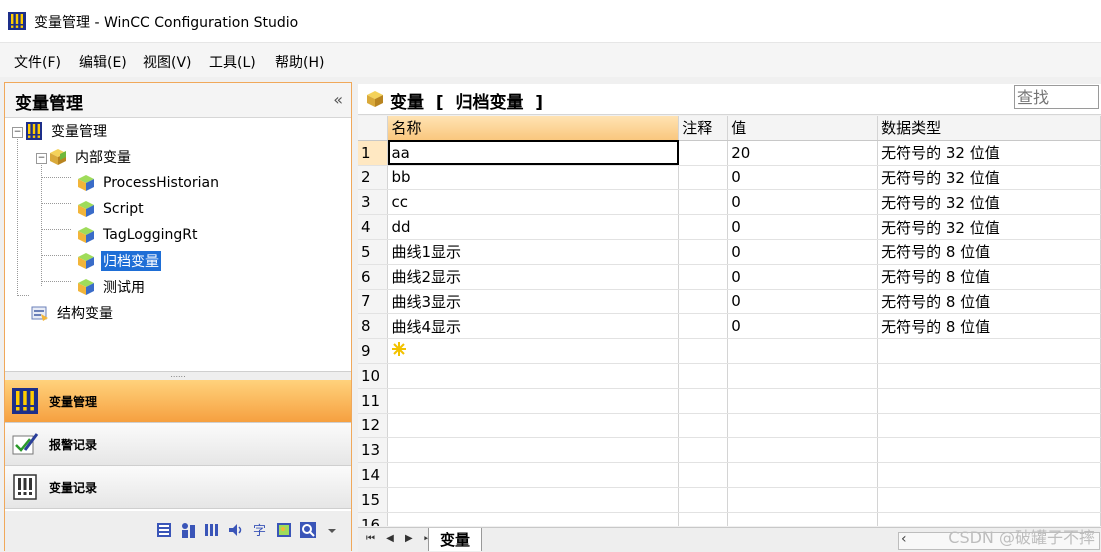 This screenshot has width=1101, height=552. I want to click on tree-expander-internal: −, so click(41, 158).